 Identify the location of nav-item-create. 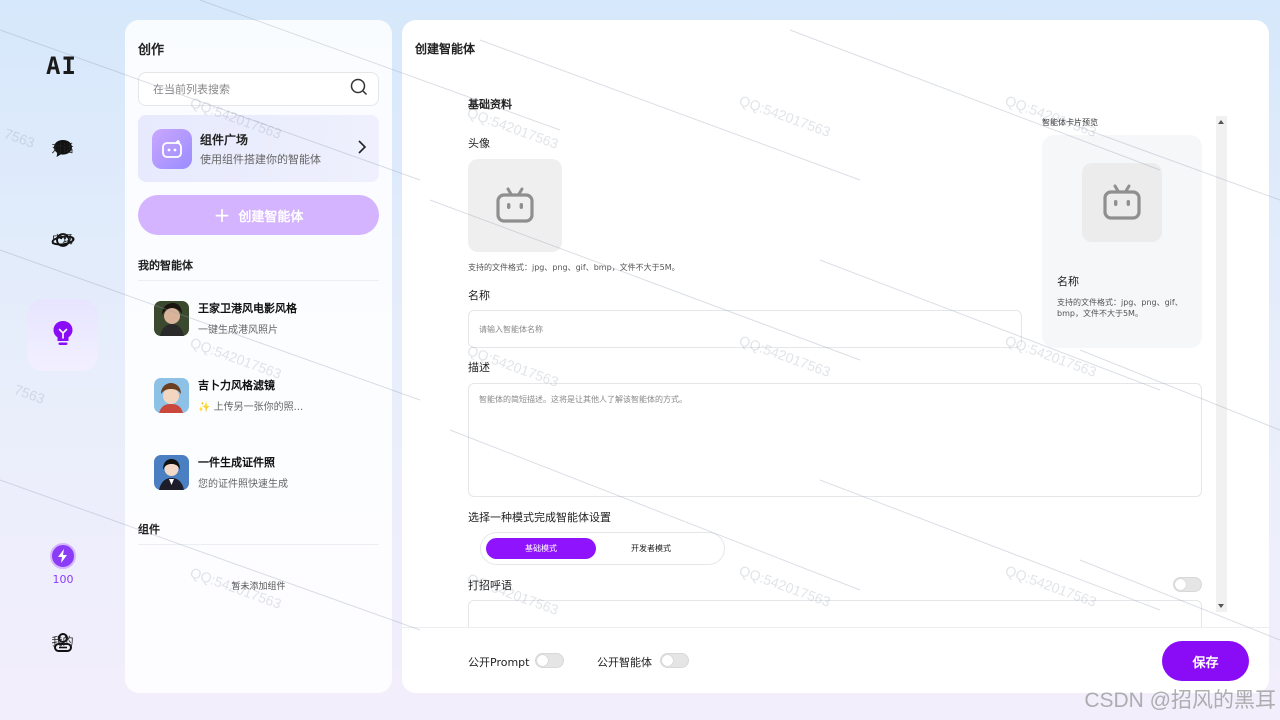
(62, 335).